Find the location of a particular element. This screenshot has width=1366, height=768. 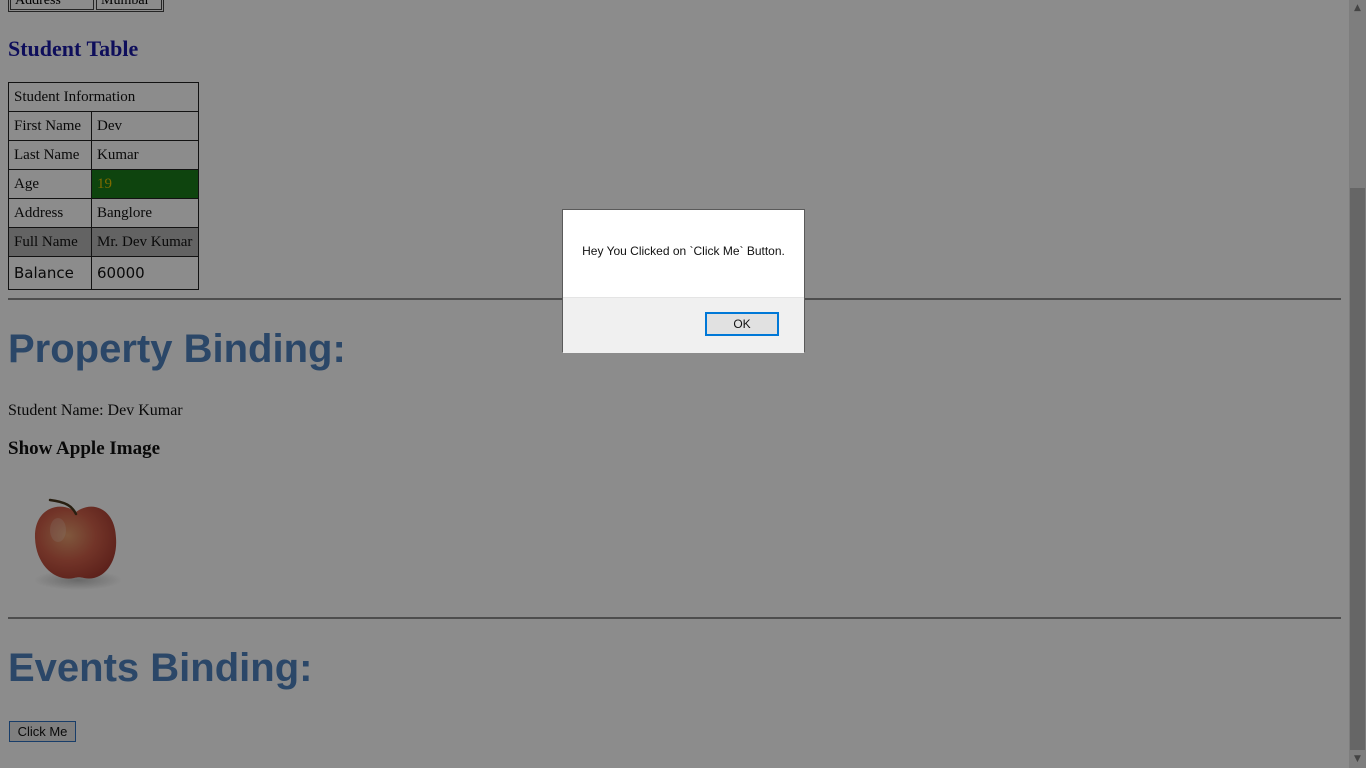

alert-dialog: Hey You Clicked on `Click Me` Button. OK is located at coordinates (683, 281).